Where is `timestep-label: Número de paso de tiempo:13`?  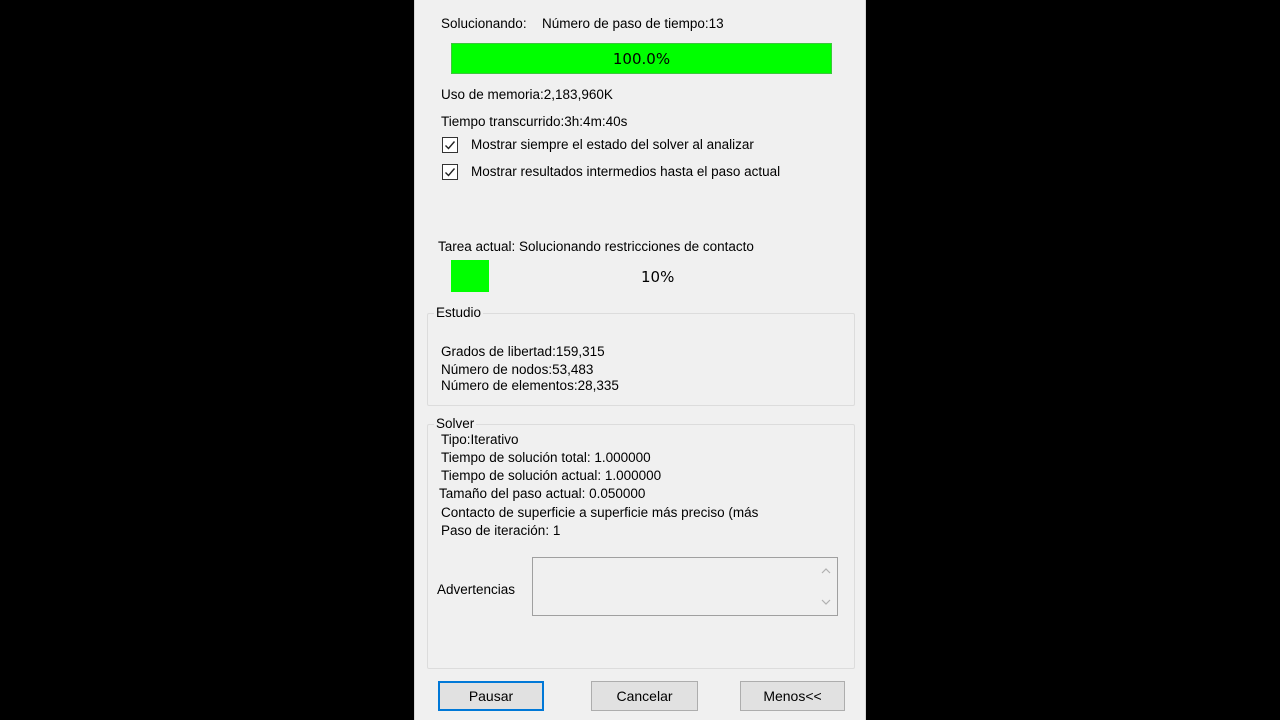
timestep-label: Número de paso de tiempo:13 is located at coordinates (633, 23).